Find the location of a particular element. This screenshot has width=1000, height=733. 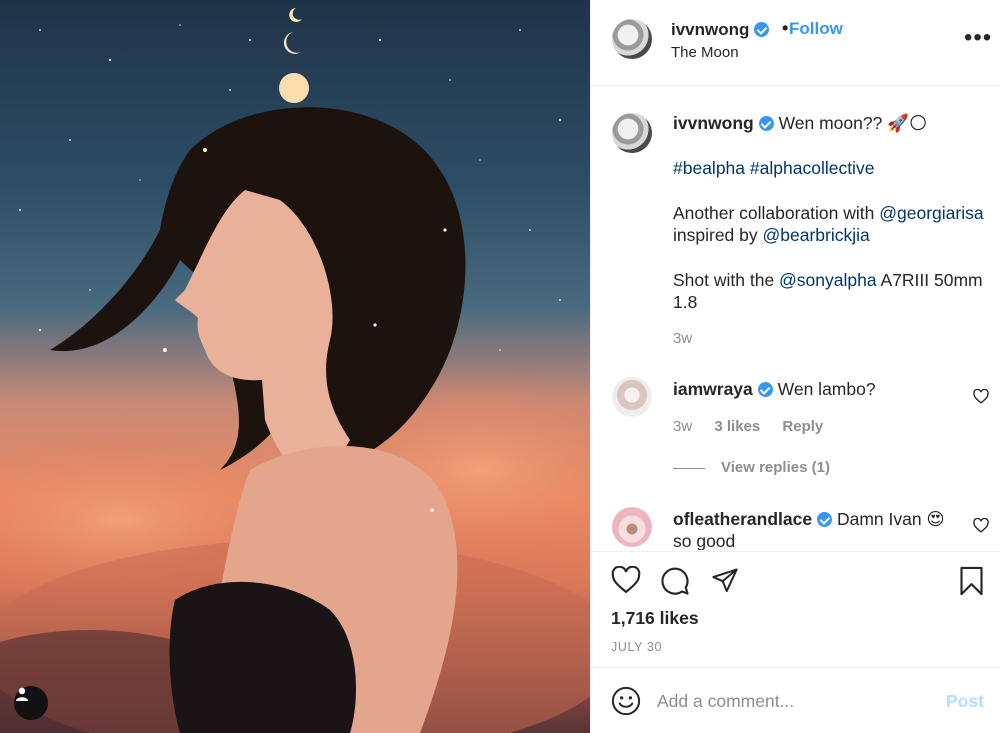

mention-link: @georgiarisa is located at coordinates (931, 213).